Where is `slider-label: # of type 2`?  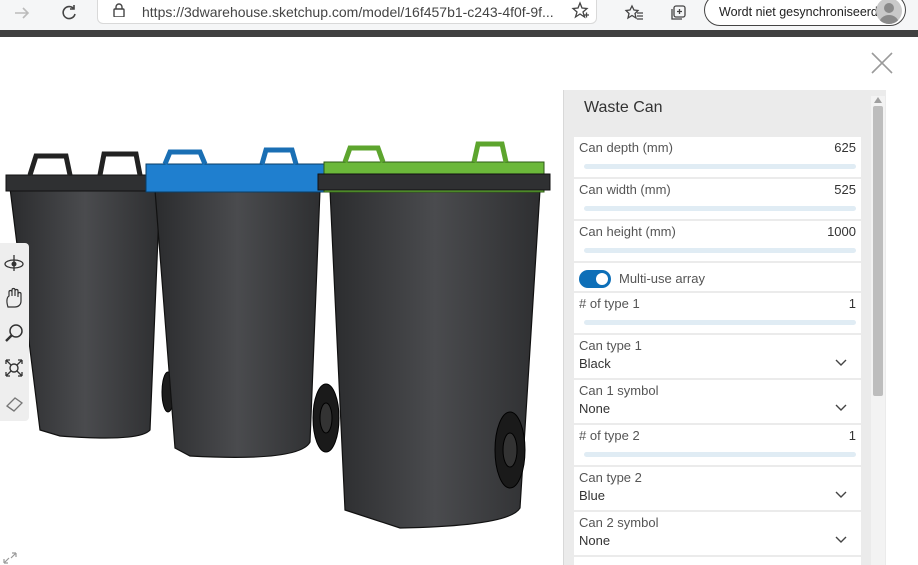
slider-label: # of type 2 is located at coordinates (609, 435).